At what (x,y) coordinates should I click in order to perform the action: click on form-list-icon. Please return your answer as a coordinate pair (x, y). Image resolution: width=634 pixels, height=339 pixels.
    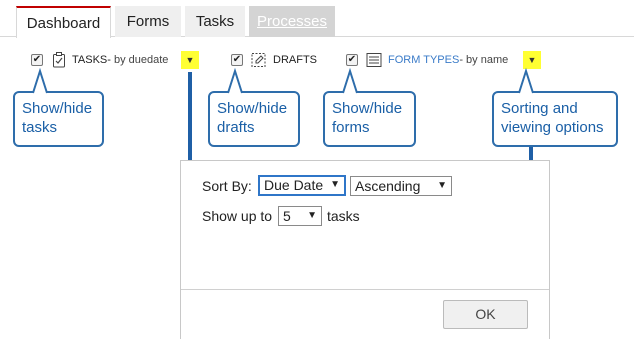
    Looking at the image, I should click on (374, 60).